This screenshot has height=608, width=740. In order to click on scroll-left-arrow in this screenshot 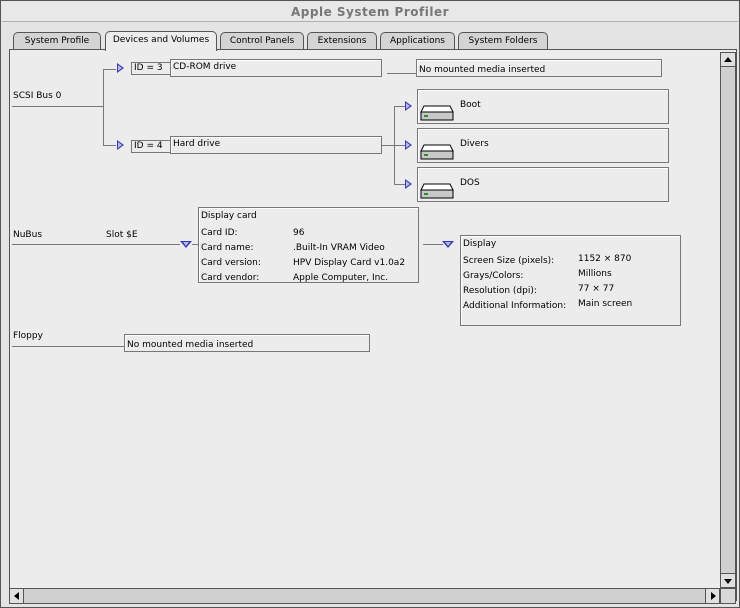, I will do `click(17, 596)`.